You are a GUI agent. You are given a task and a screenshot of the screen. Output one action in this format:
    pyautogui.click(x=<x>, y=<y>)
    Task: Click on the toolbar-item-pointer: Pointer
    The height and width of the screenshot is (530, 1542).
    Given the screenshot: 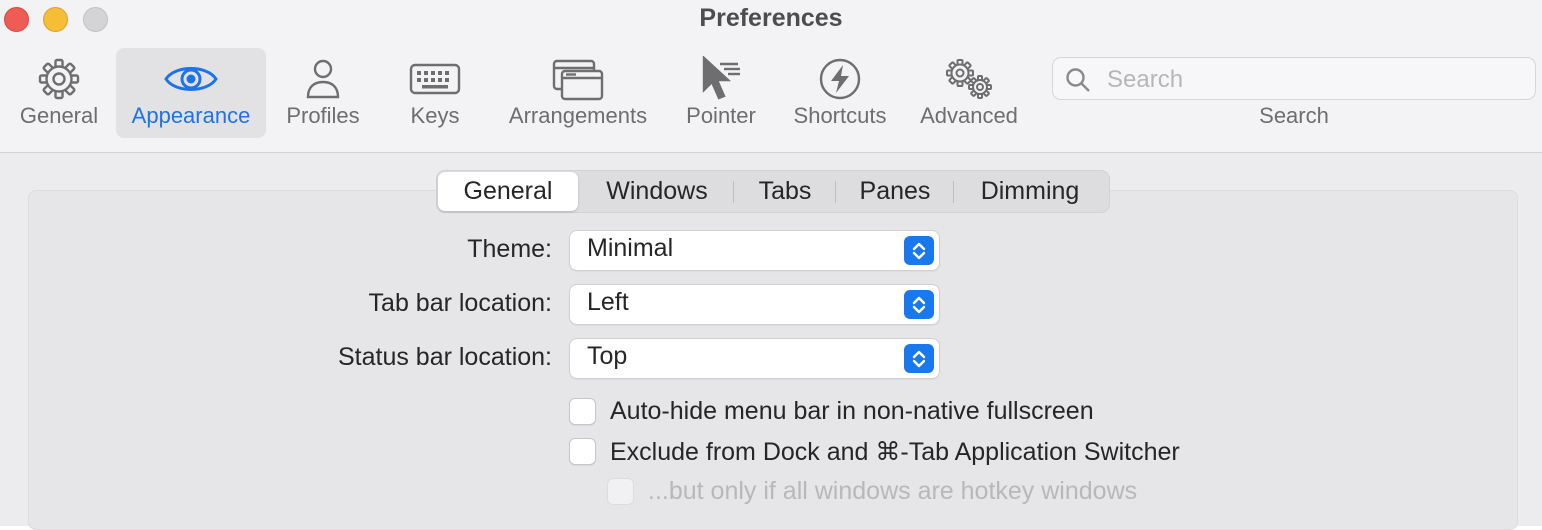 What is the action you would take?
    pyautogui.click(x=721, y=93)
    